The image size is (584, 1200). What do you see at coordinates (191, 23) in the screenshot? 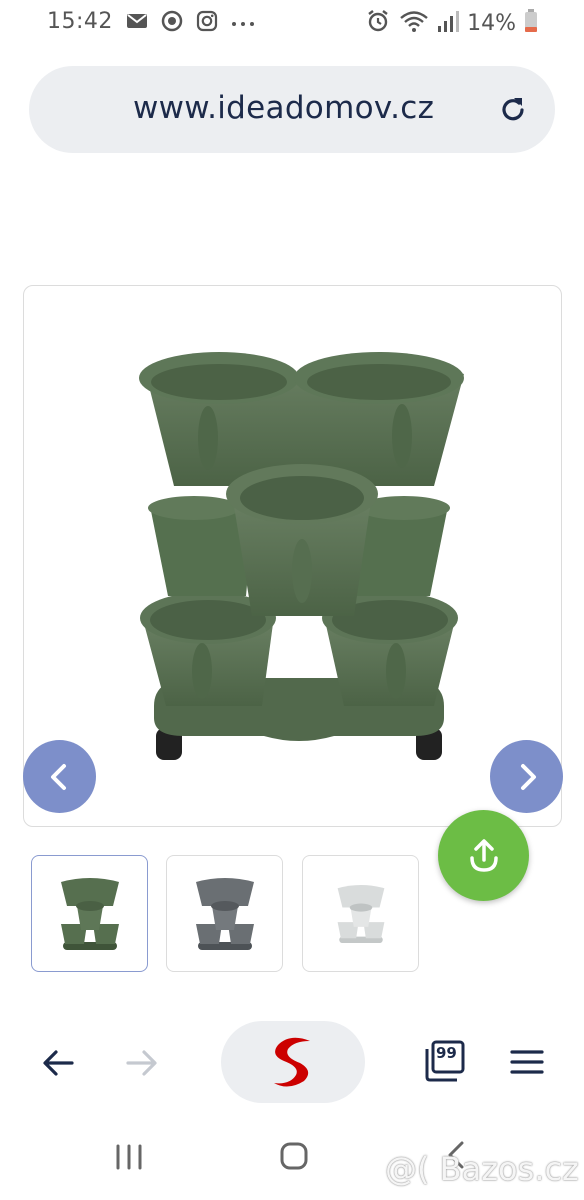
I see `notification-icons` at bounding box center [191, 23].